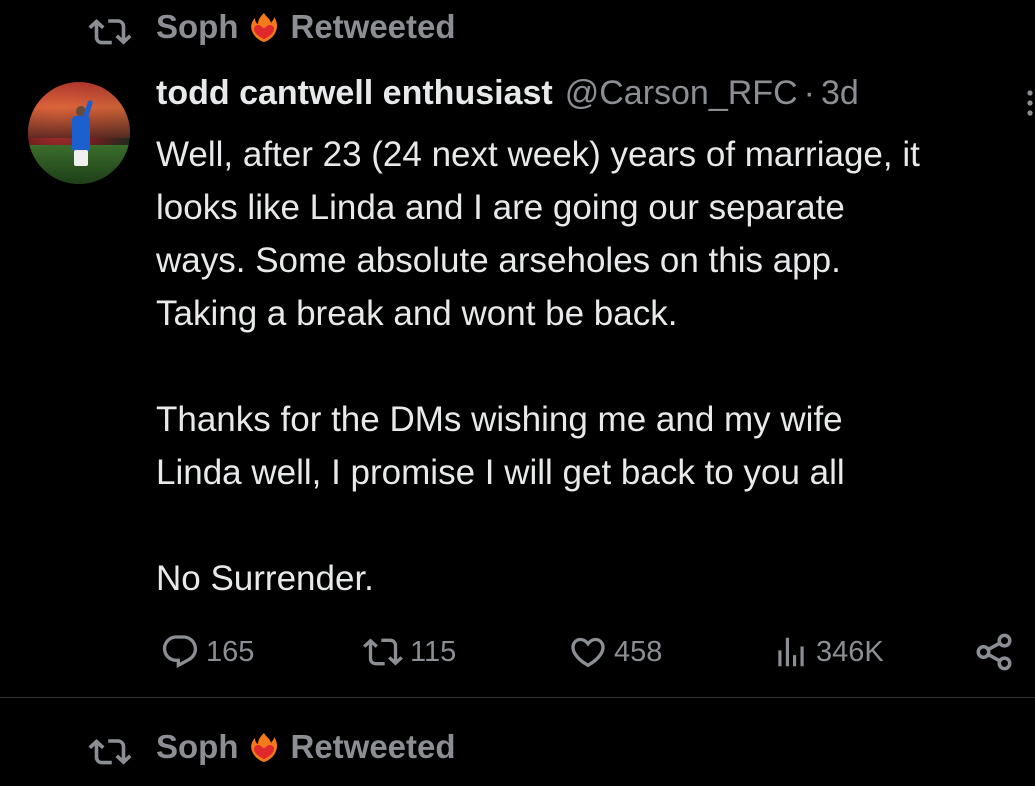 The image size is (1035, 786). Describe the element at coordinates (433, 651) in the screenshot. I see `retweet-count: 115` at that location.